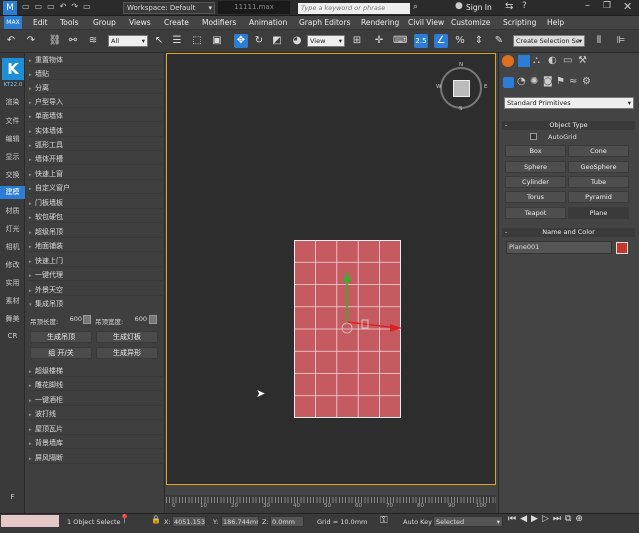 The image size is (639, 533). I want to click on tab-camera: 相机, so click(12, 247).